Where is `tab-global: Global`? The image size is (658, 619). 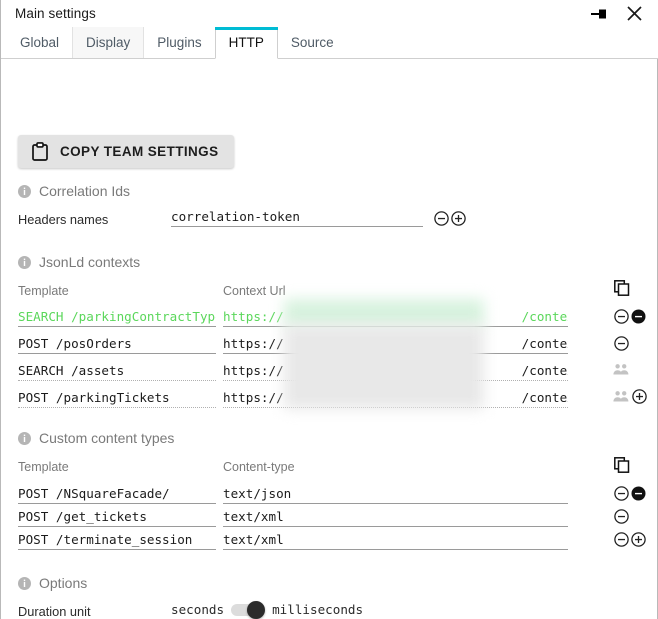
tab-global: Global is located at coordinates (39, 42).